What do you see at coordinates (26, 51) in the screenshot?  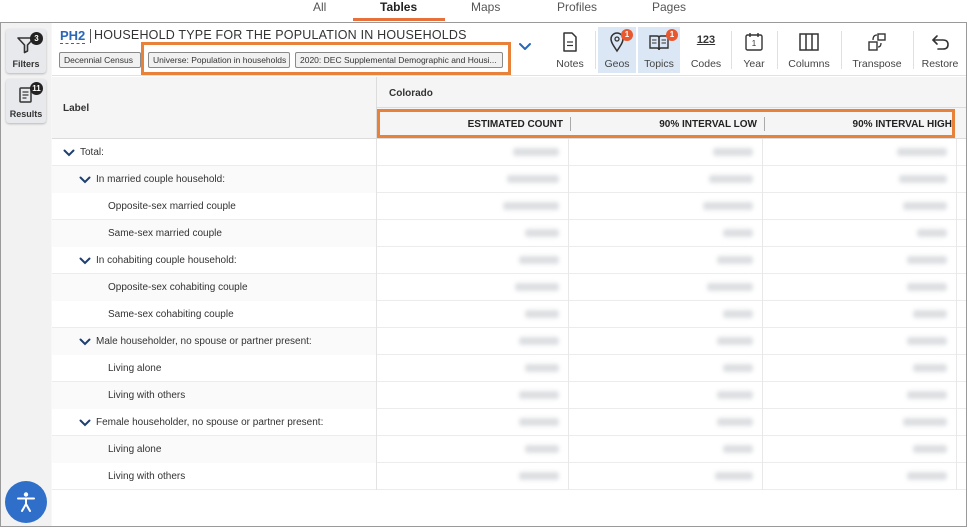 I see `filters-button: 3 Filters` at bounding box center [26, 51].